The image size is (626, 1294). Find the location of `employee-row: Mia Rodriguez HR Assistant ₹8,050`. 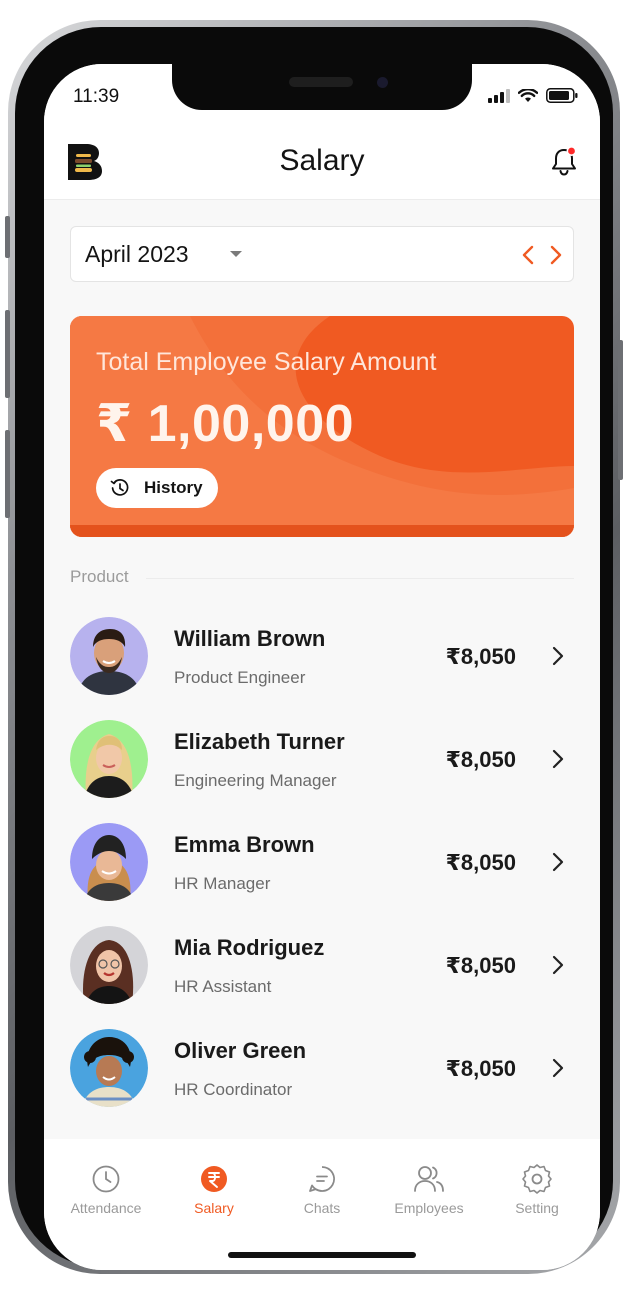

employee-row: Mia Rodriguez HR Assistant ₹8,050 is located at coordinates (322, 974).